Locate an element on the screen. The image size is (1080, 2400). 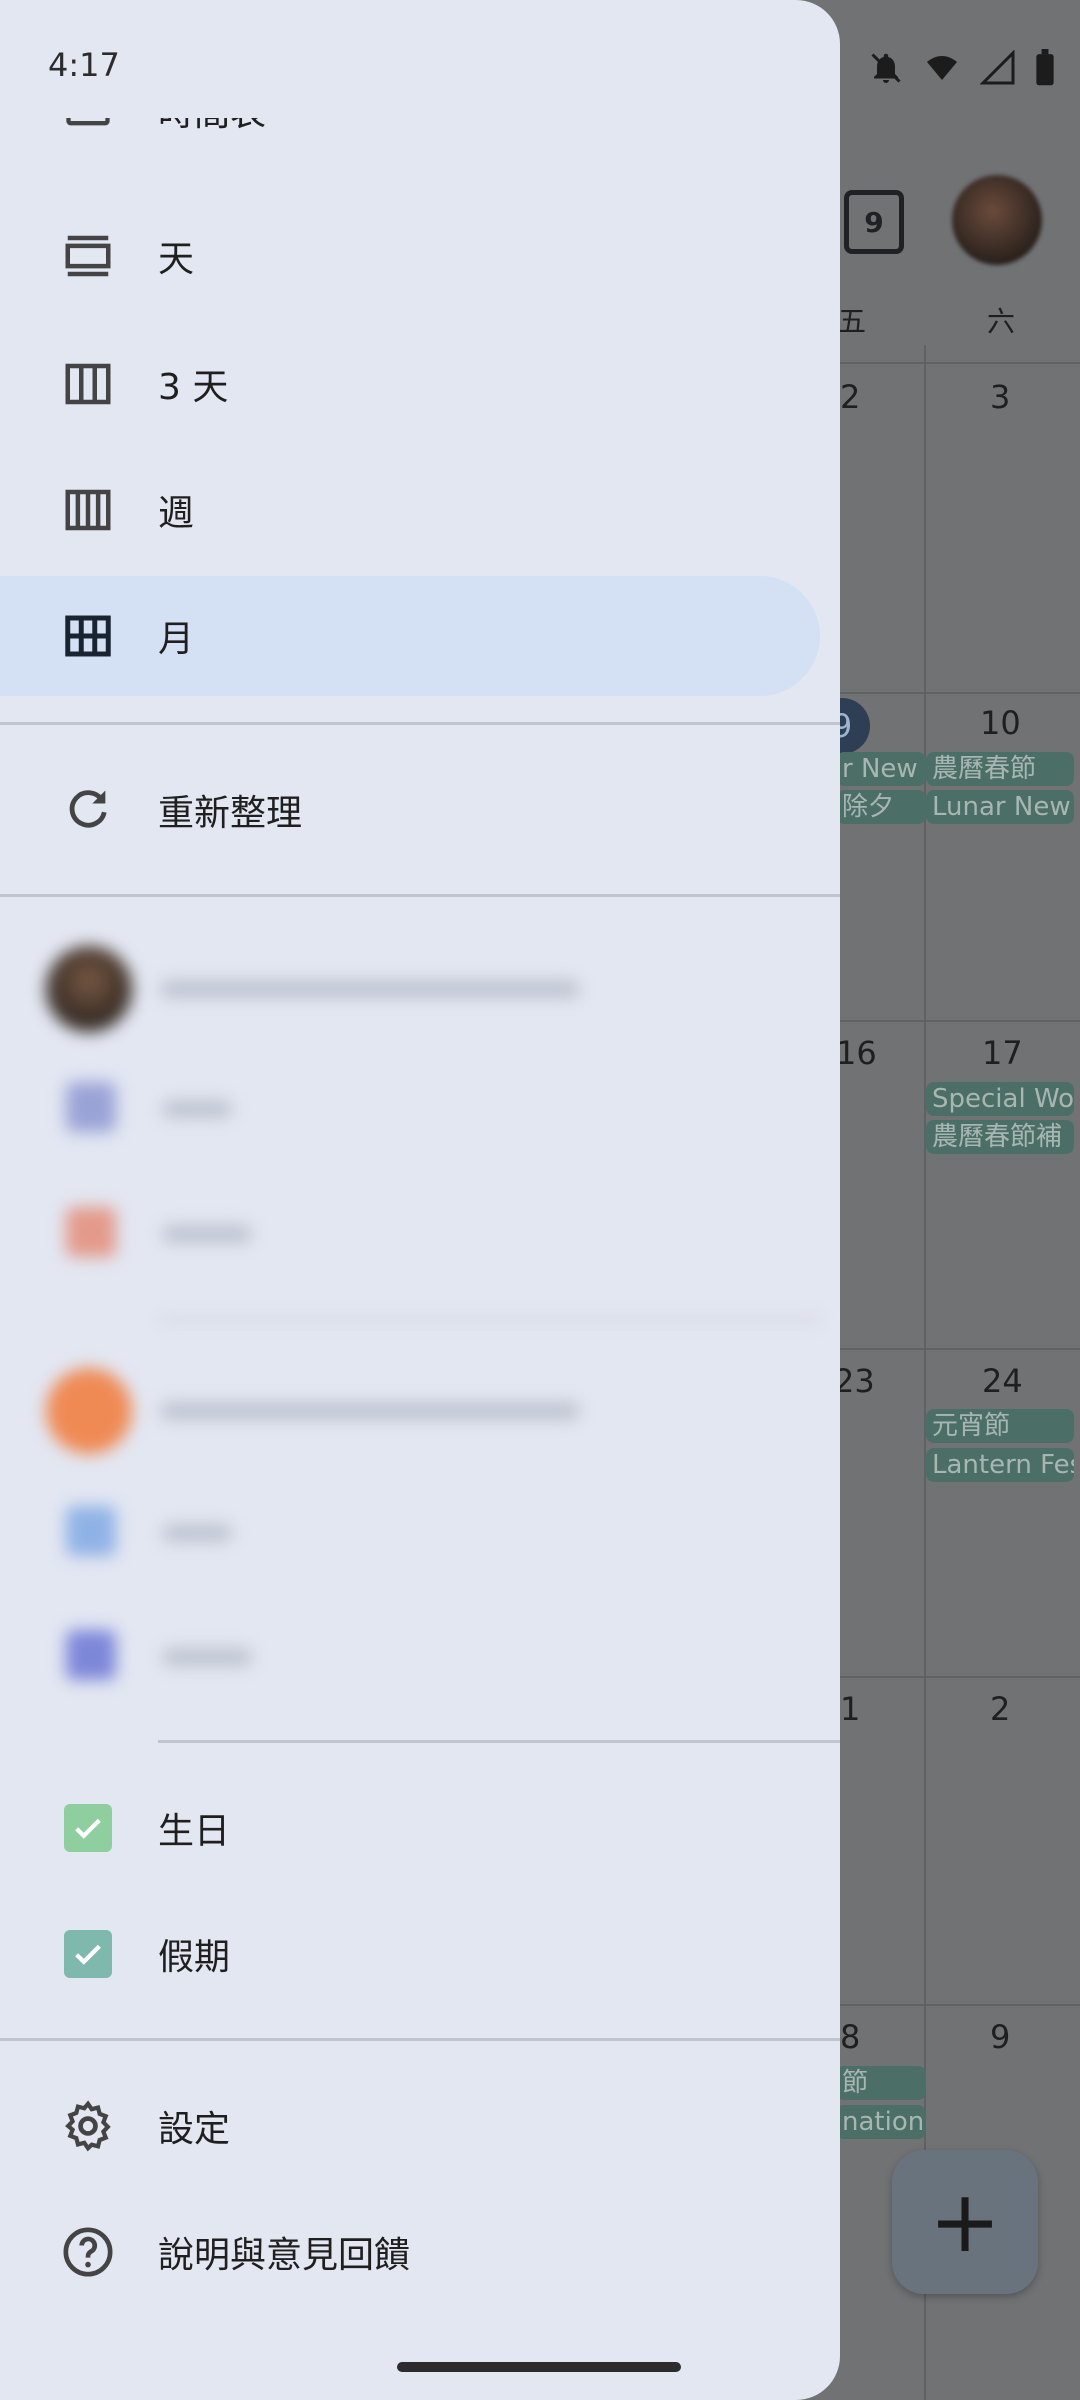
wifi-icon is located at coordinates (942, 68).